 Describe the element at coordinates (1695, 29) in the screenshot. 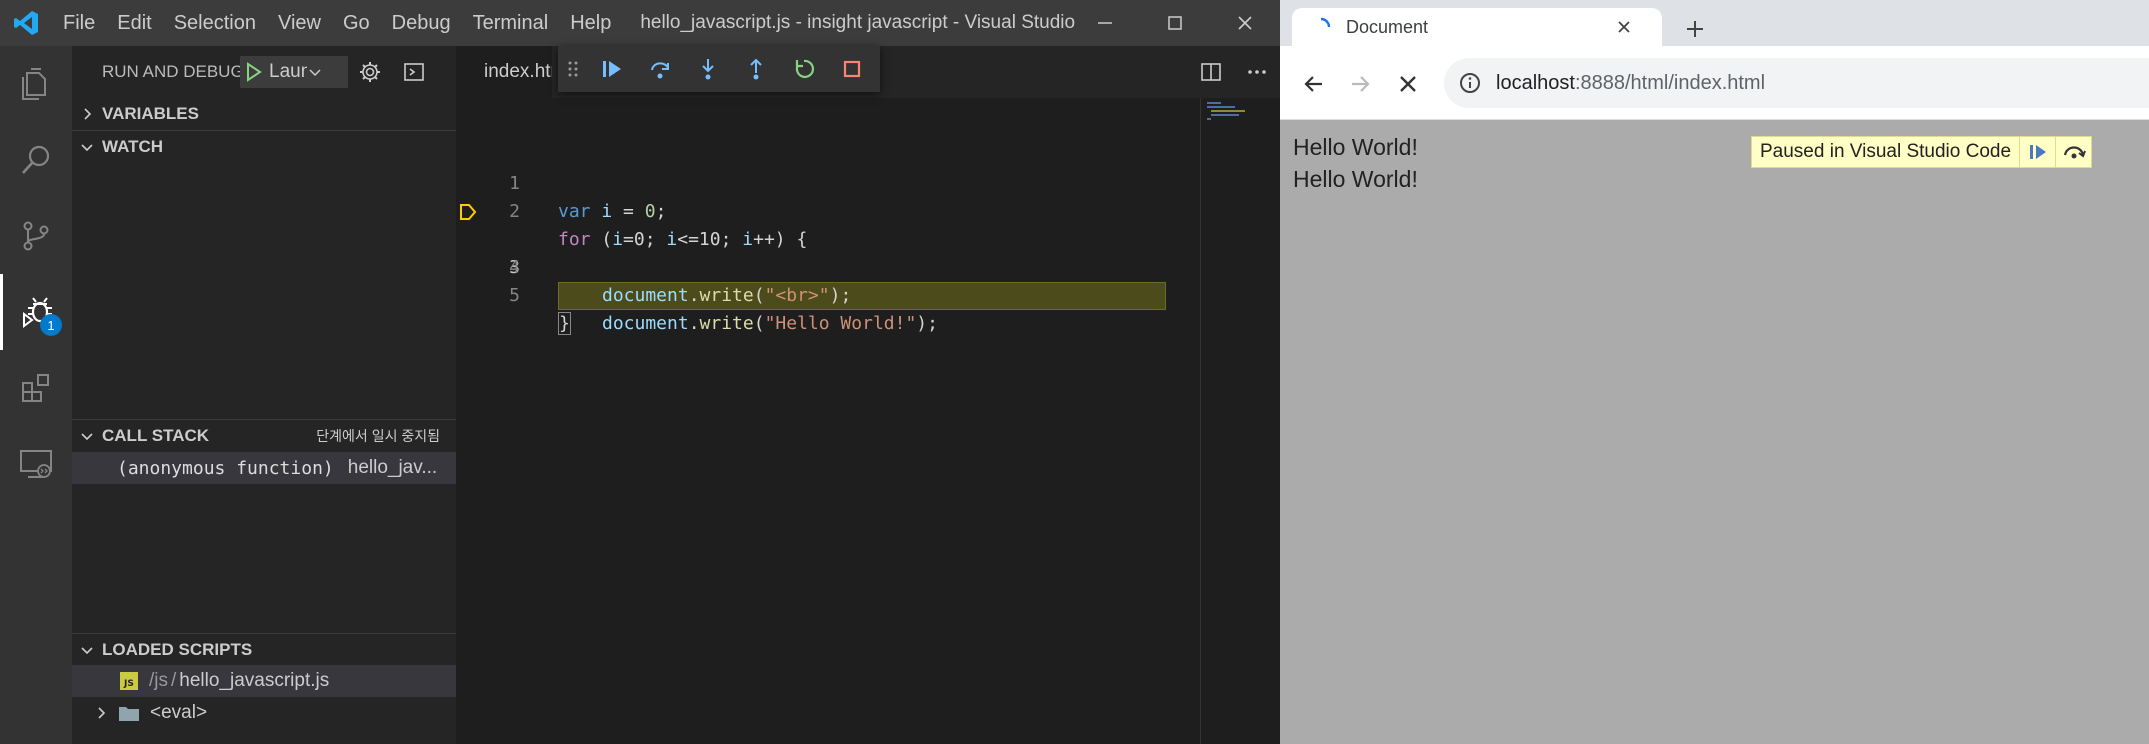

I see `new-tab-button` at that location.